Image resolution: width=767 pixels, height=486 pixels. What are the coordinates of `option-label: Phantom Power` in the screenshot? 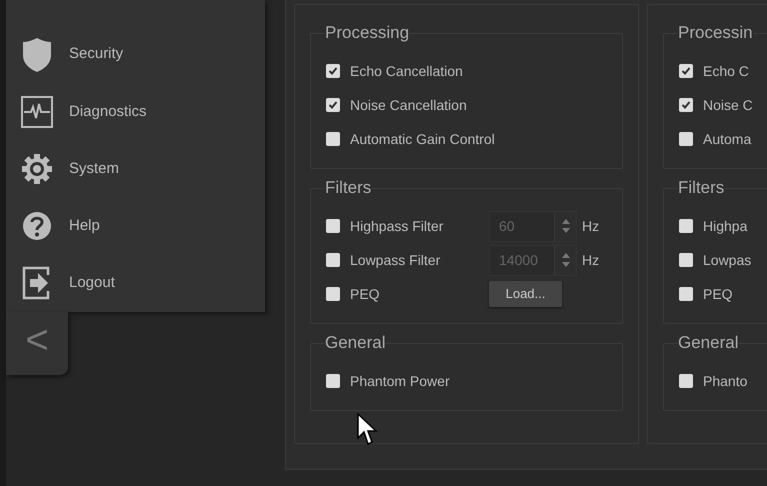 It's located at (400, 381).